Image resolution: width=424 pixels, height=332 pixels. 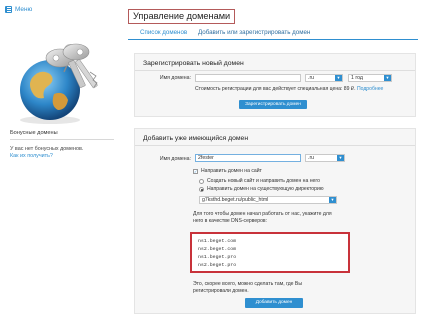 I want to click on menu-label: Меню, so click(x=24, y=9).